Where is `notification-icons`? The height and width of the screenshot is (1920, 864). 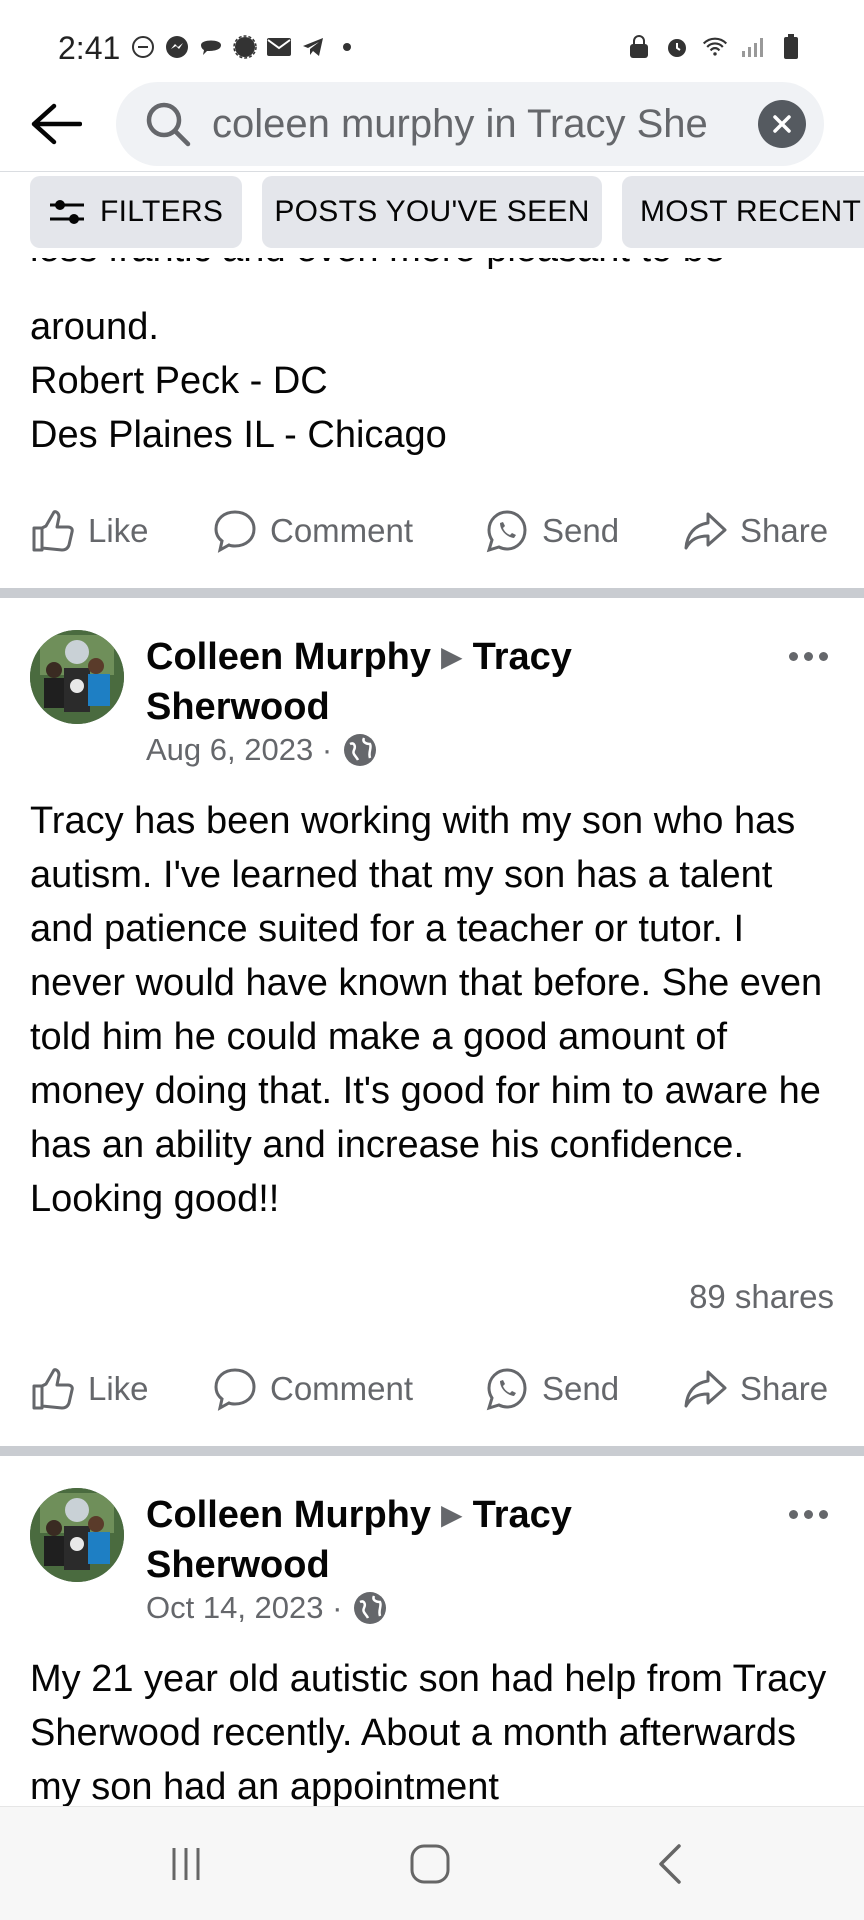 notification-icons is located at coordinates (245, 47).